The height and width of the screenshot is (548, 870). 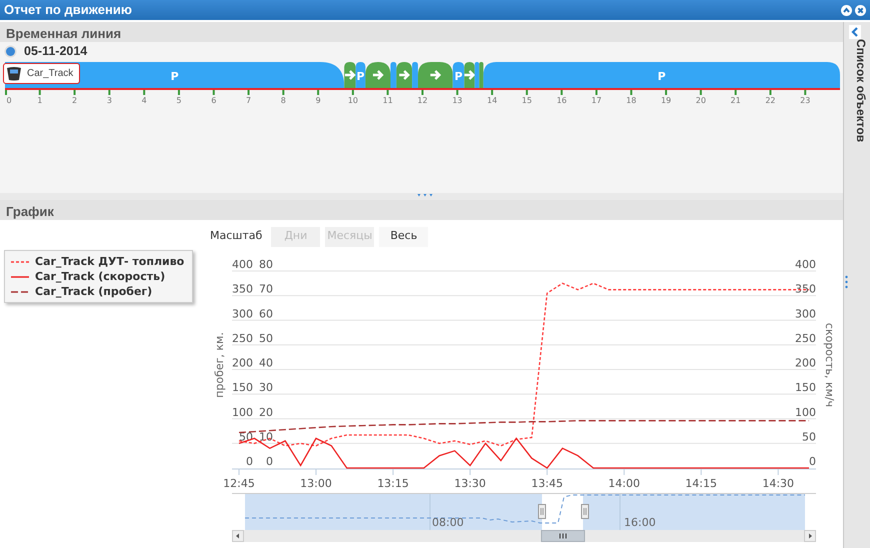 What do you see at coordinates (631, 100) in the screenshot?
I see `axis-label: 18` at bounding box center [631, 100].